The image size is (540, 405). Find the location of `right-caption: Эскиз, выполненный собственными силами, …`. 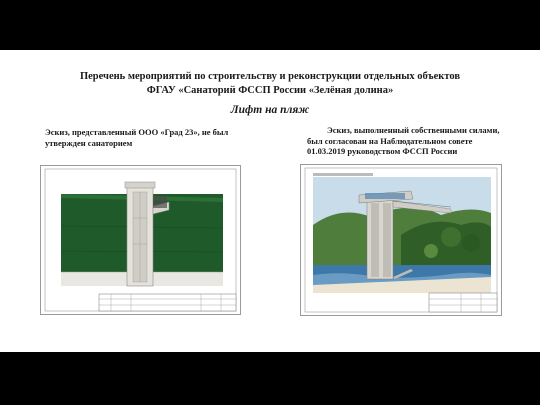

right-caption: Эскиз, выполненный собственными силами, … is located at coordinates (404, 141).